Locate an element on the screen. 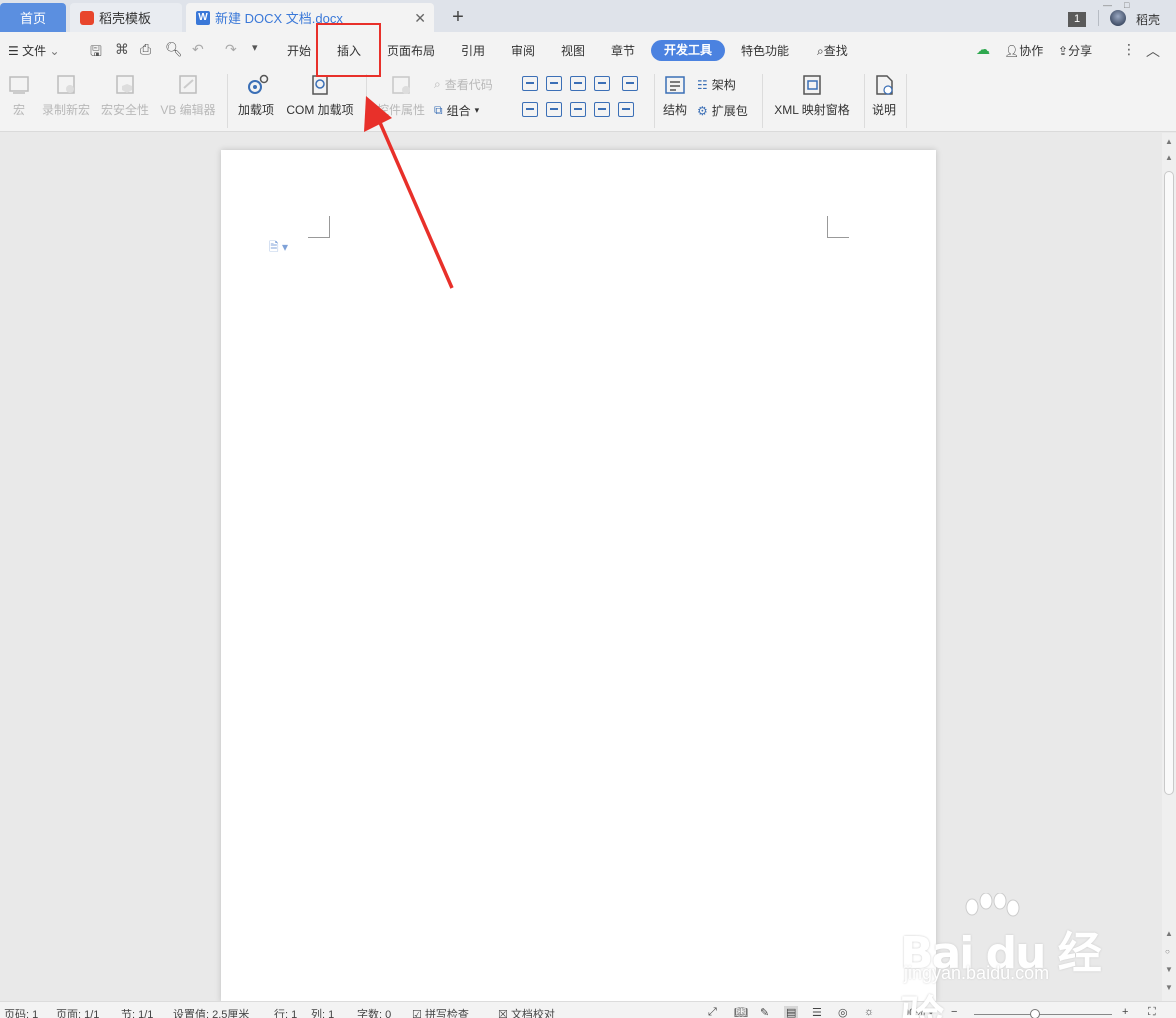 Image resolution: width=1176 pixels, height=1018 pixels. tab-template: 稻壳模板 is located at coordinates (126, 17).